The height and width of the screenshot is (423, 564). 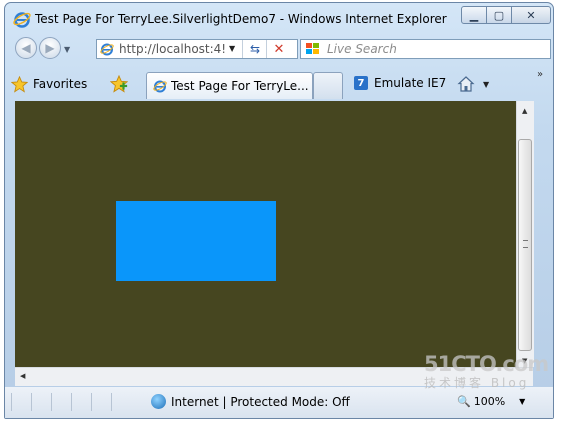 I want to click on favorites-button: Favorites, so click(x=49, y=84).